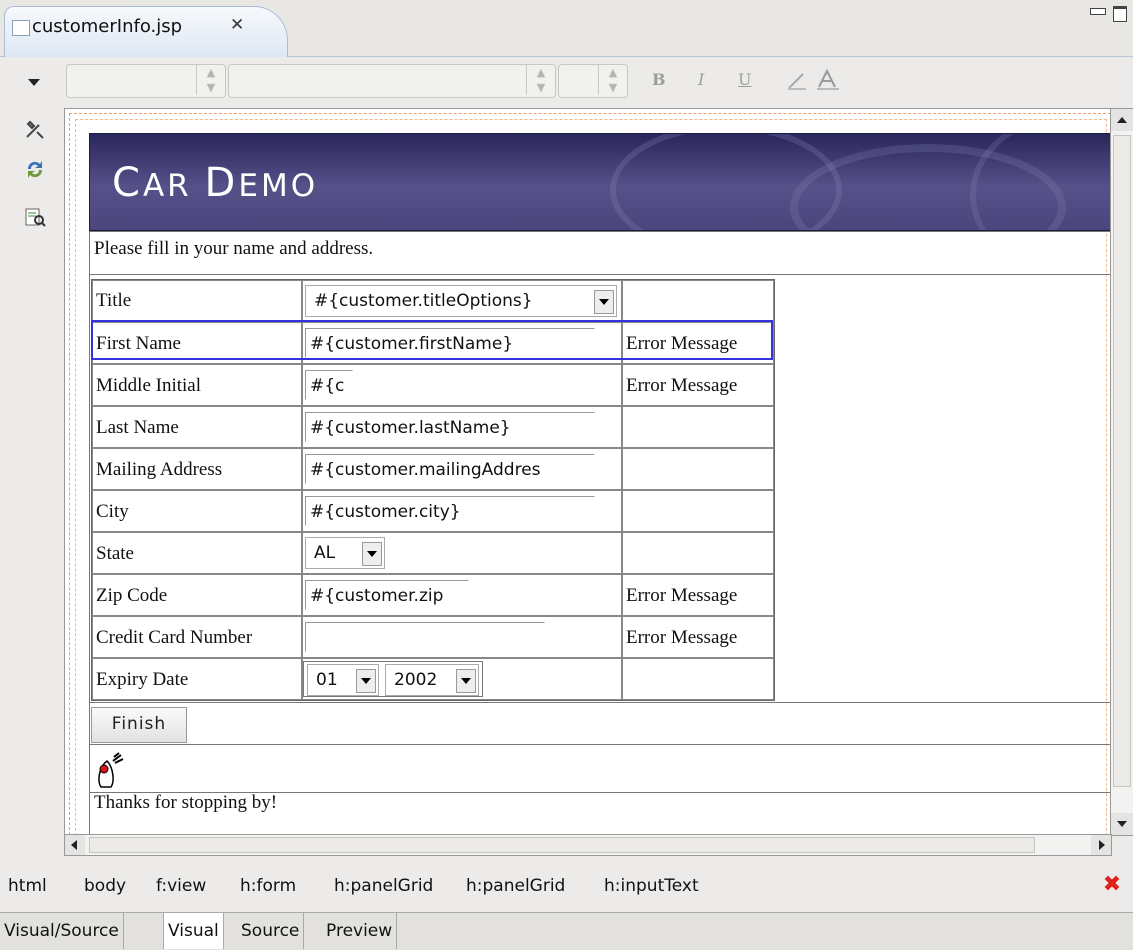  Describe the element at coordinates (142, 679) in the screenshot. I see `expiry-date-label: Expiry Date` at that location.